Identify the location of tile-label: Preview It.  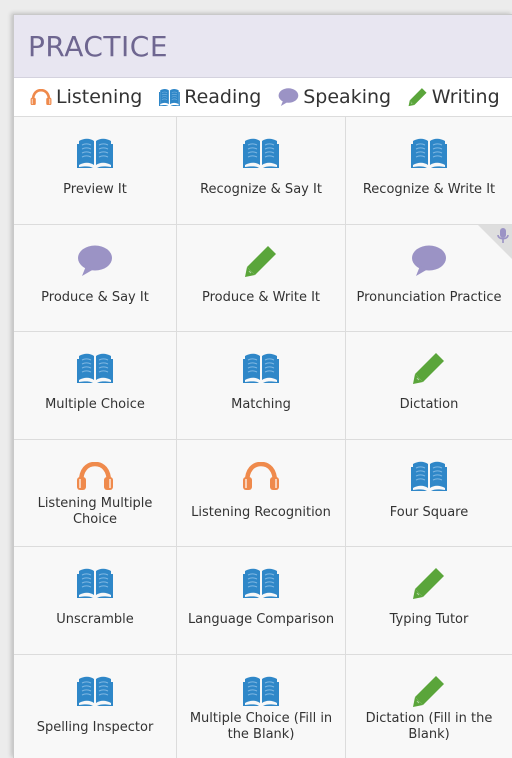
(95, 199).